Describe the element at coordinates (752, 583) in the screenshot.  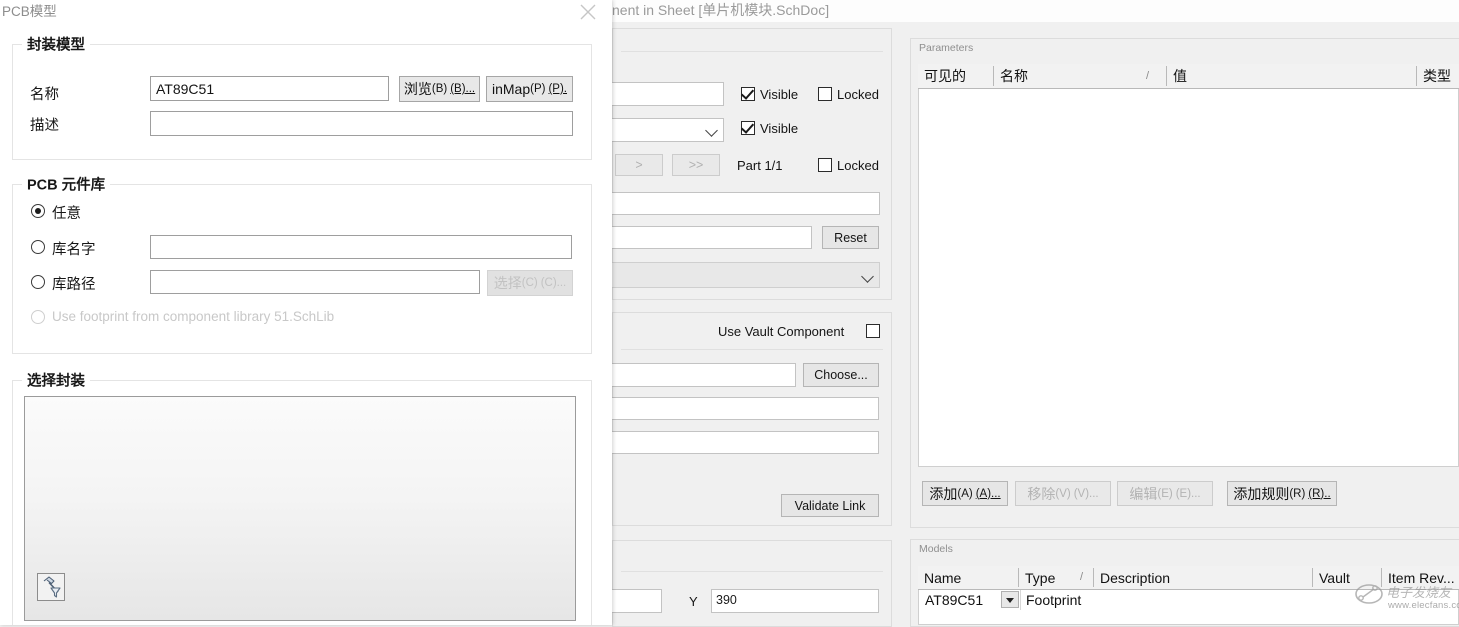
I see `graphical-panel` at that location.